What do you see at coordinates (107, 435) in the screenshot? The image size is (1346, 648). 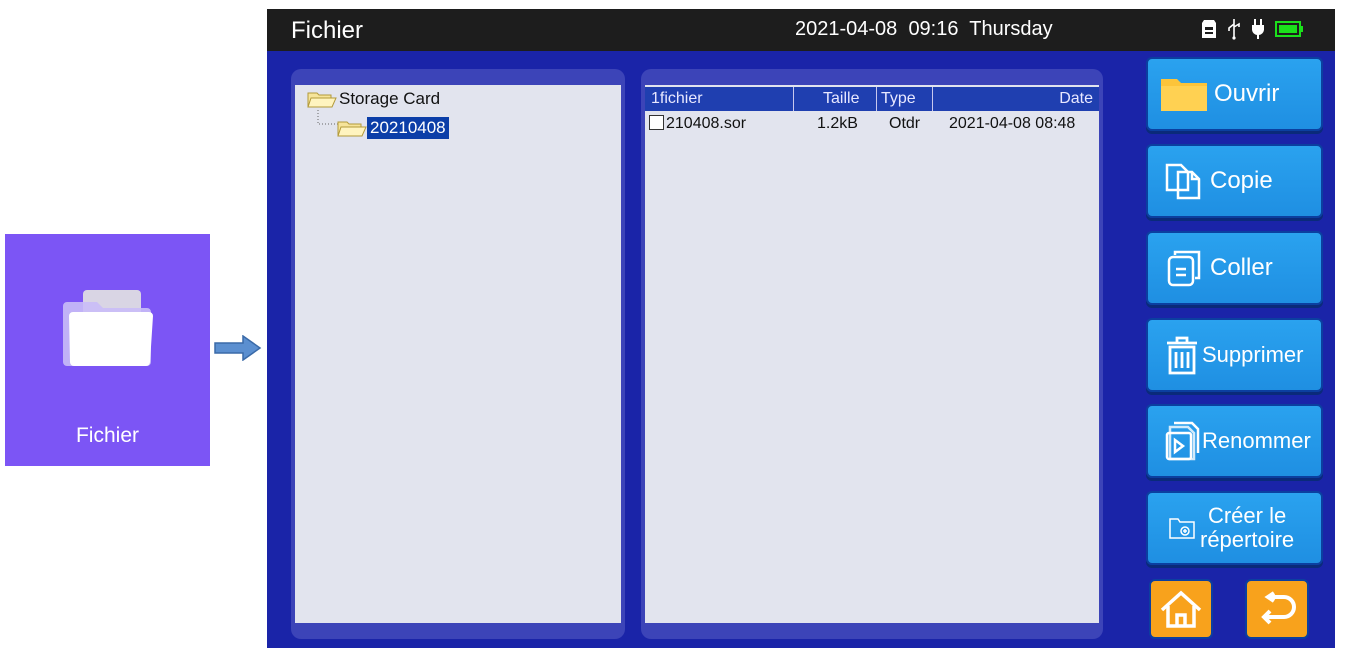 I see `app-tile-label: Fichier` at bounding box center [107, 435].